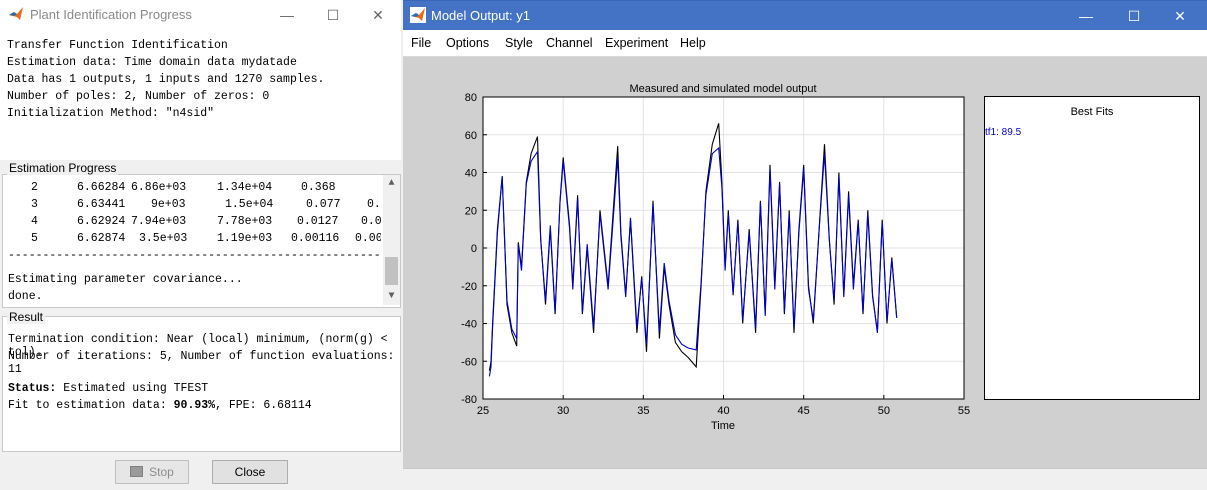 This screenshot has height=490, width=1207. I want to click on menu-options: Options, so click(467, 43).